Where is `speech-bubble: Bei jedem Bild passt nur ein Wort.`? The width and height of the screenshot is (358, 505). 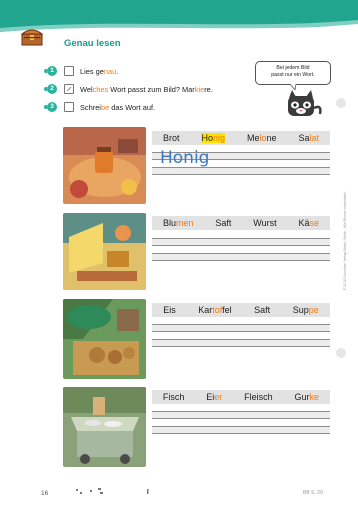 speech-bubble: Bei jedem Bild passt nur ein Wort. is located at coordinates (293, 73).